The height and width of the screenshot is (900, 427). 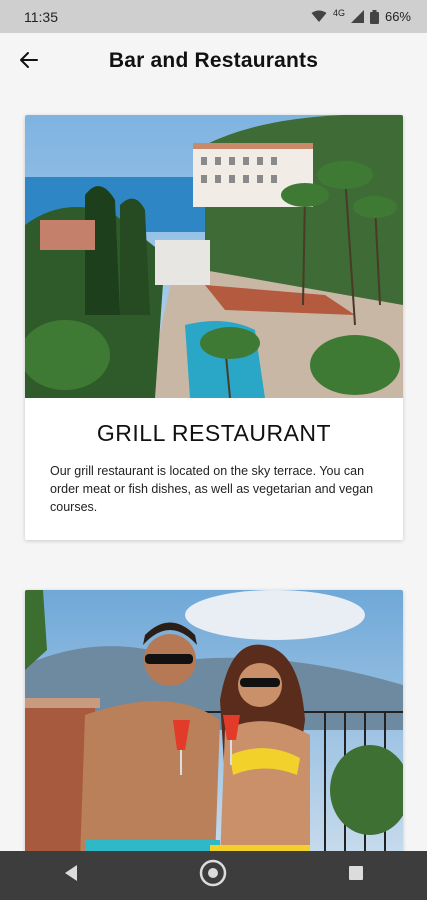 What do you see at coordinates (213, 16) in the screenshot?
I see `status-bar: 11:35 4G 66%` at bounding box center [213, 16].